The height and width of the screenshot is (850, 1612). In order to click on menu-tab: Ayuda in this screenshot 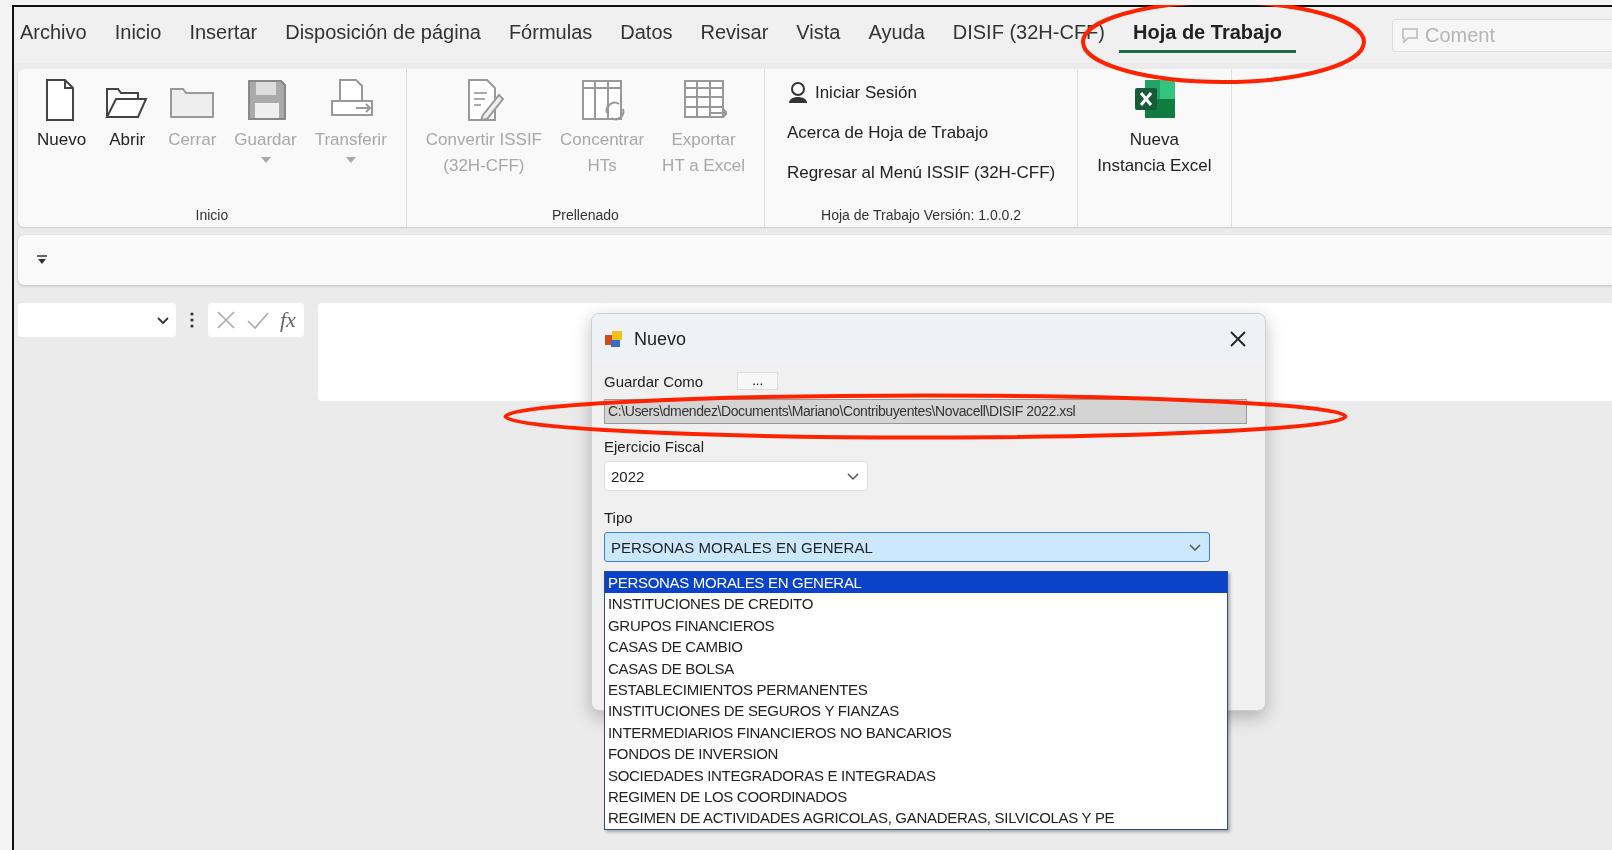, I will do `click(896, 35)`.